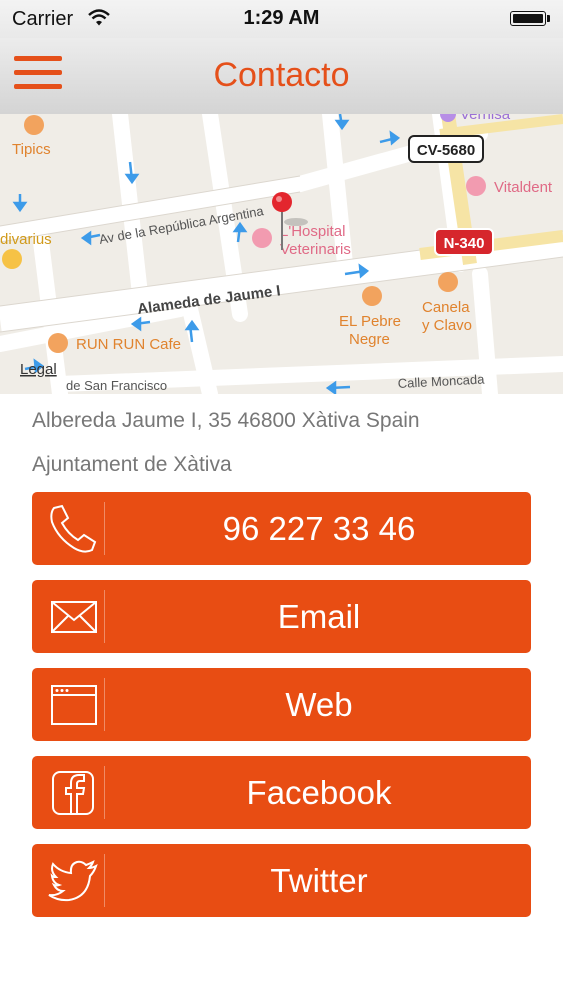  What do you see at coordinates (31, 149) in the screenshot?
I see `map-label-tipics: Tipics` at bounding box center [31, 149].